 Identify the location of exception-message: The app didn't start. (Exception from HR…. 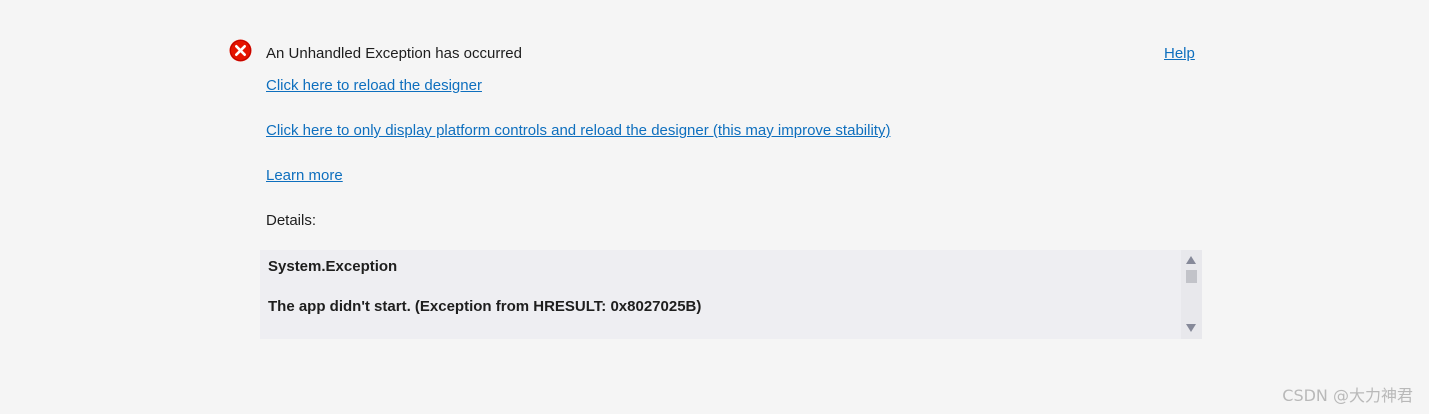
(485, 306).